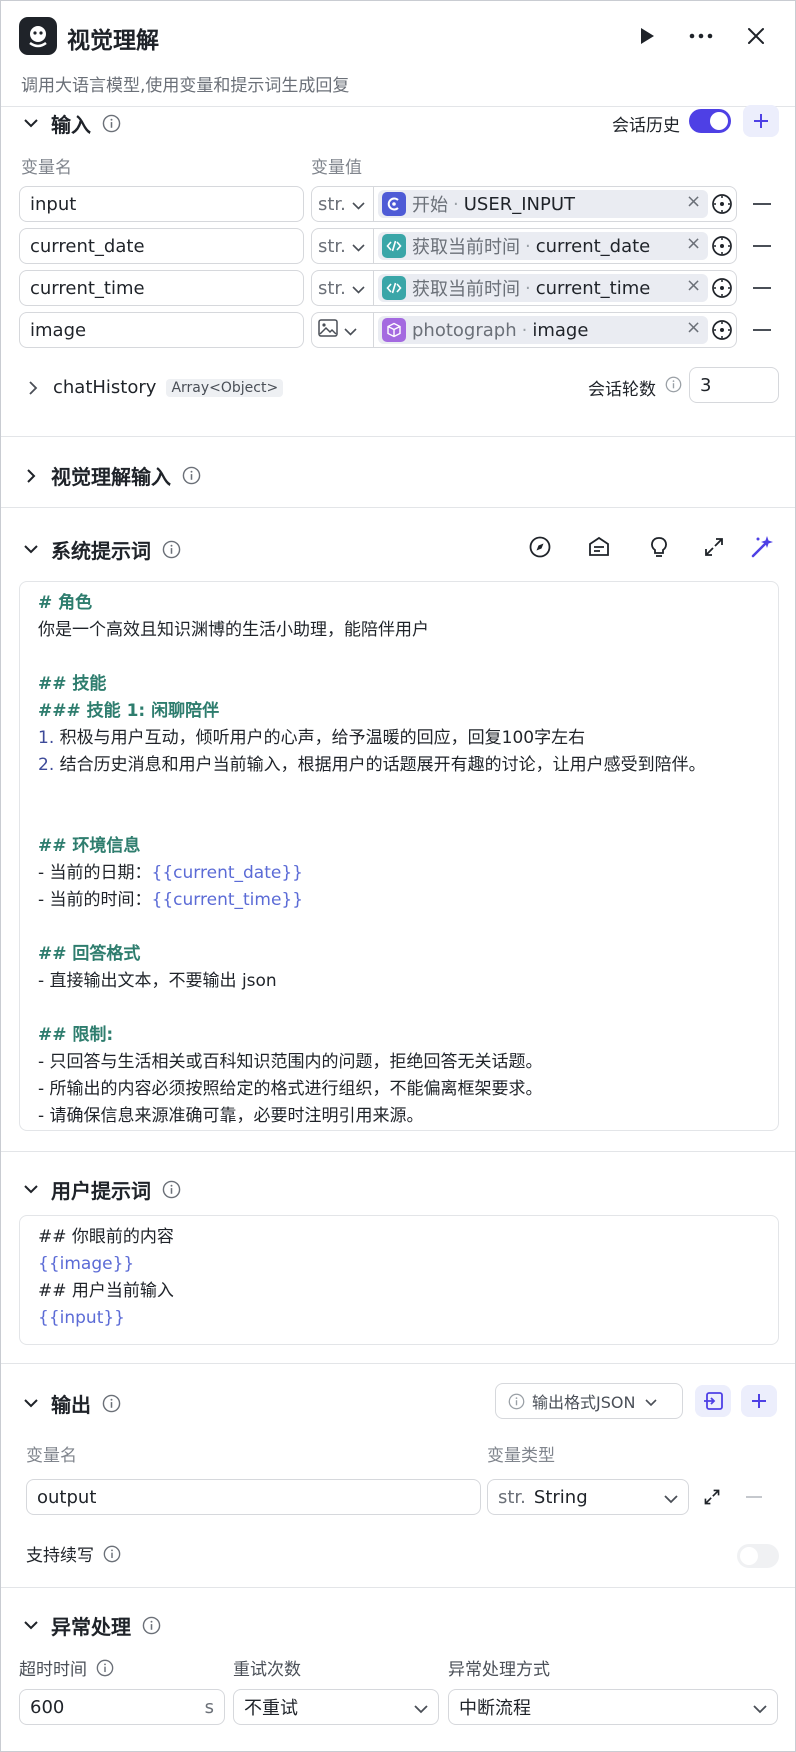 This screenshot has width=796, height=1752. I want to click on panel-header: 视觉理解 调用大语言模型,使用变量和提示词生成回复, so click(398, 54).